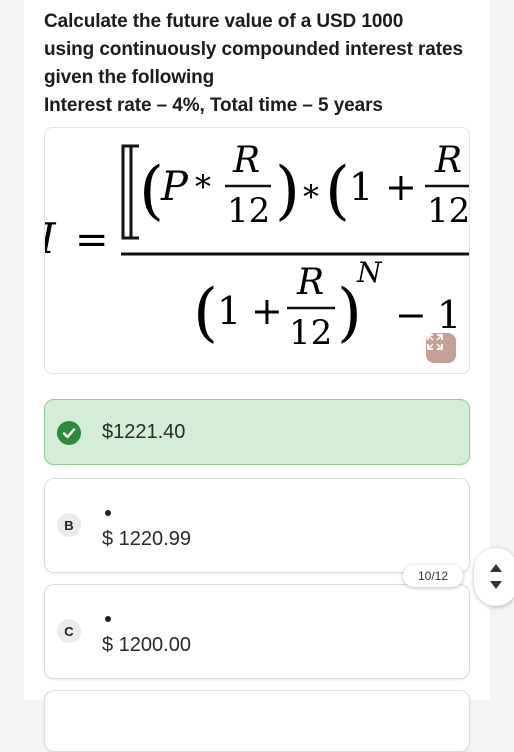  What do you see at coordinates (146, 645) in the screenshot?
I see `option-c-value: $ 1200.00` at bounding box center [146, 645].